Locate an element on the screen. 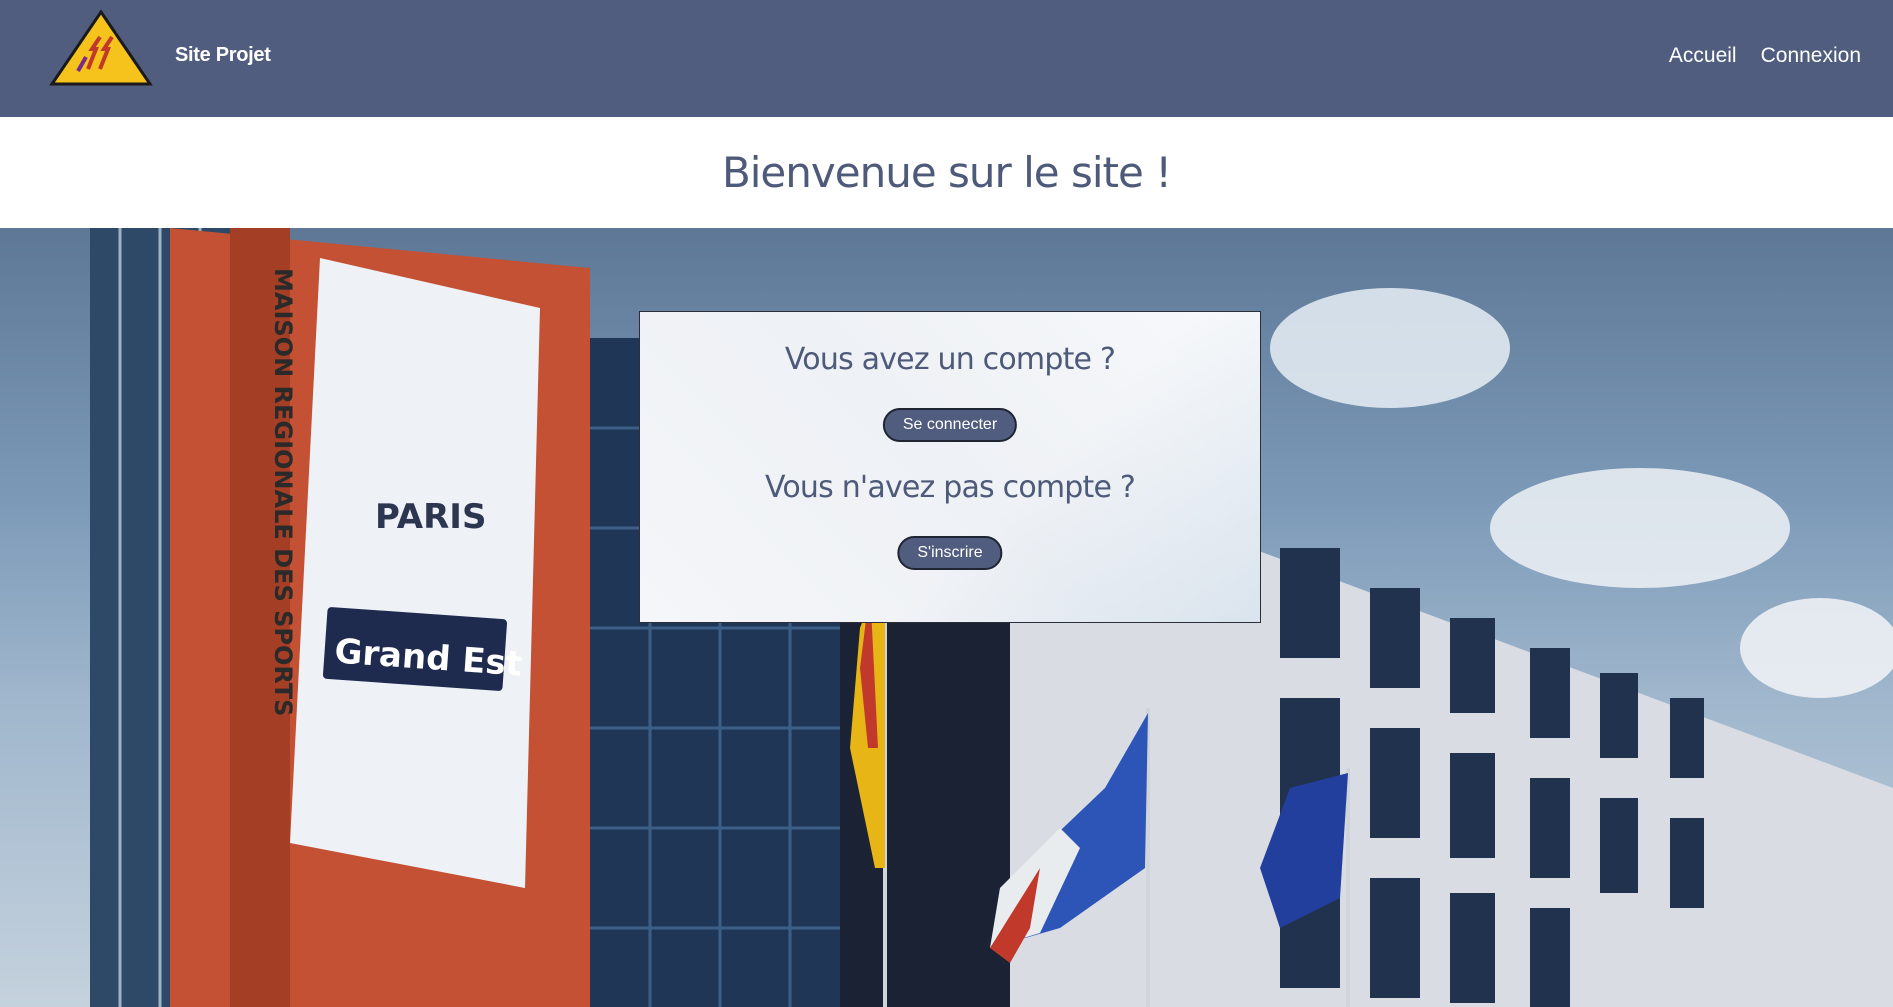 The height and width of the screenshot is (1007, 1893). account-question: Vous avez un compte ? is located at coordinates (950, 359).